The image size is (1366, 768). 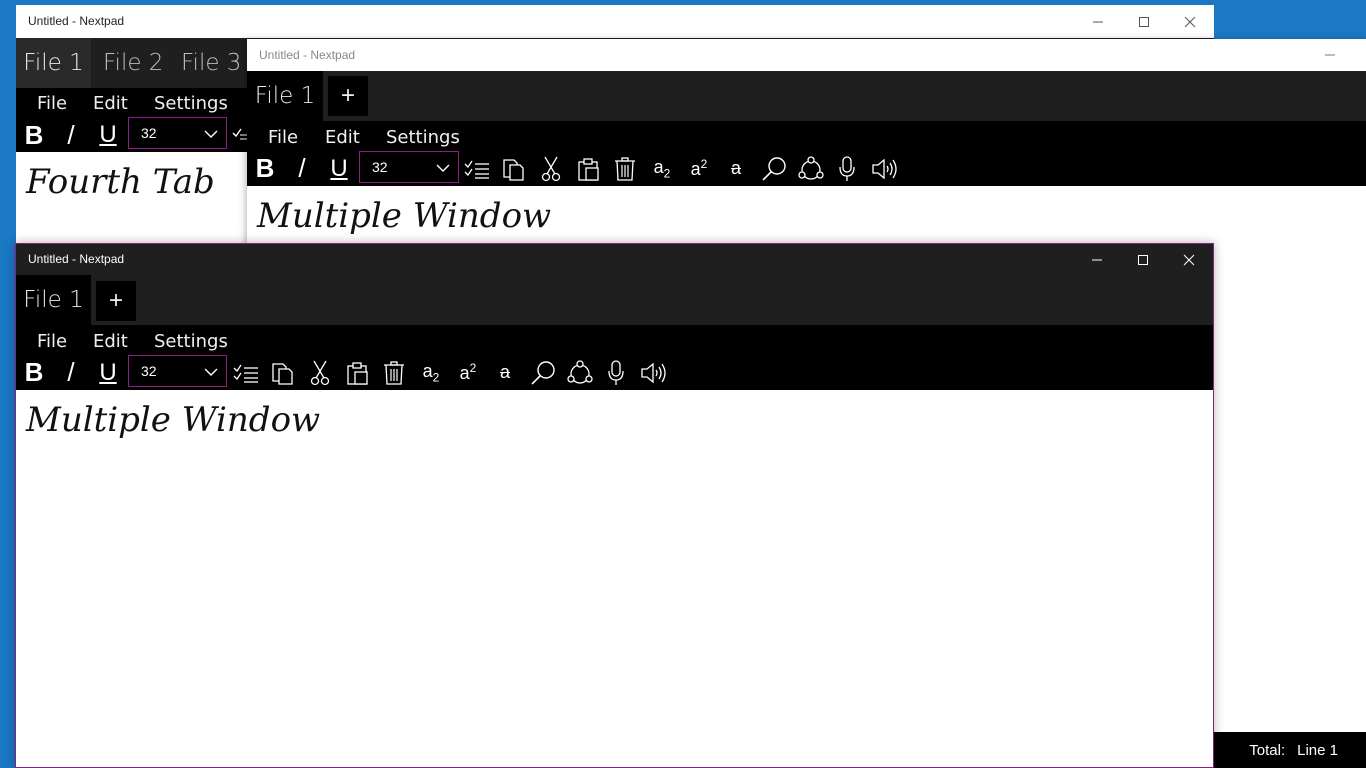 I want to click on status-bar: Total: Line 1, so click(x=1289, y=750).